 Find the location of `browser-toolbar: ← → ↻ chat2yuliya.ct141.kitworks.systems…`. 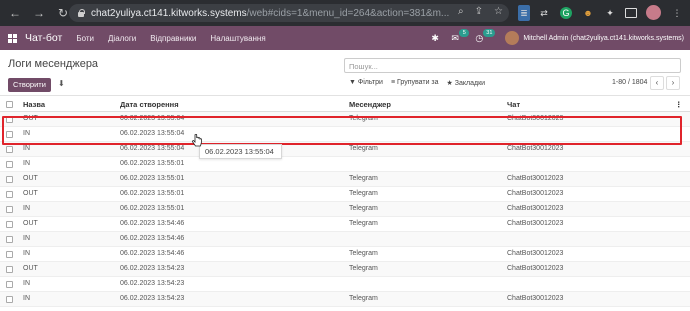

browser-toolbar: ← → ↻ chat2yuliya.ct141.kitworks.systems… is located at coordinates (345, 13).